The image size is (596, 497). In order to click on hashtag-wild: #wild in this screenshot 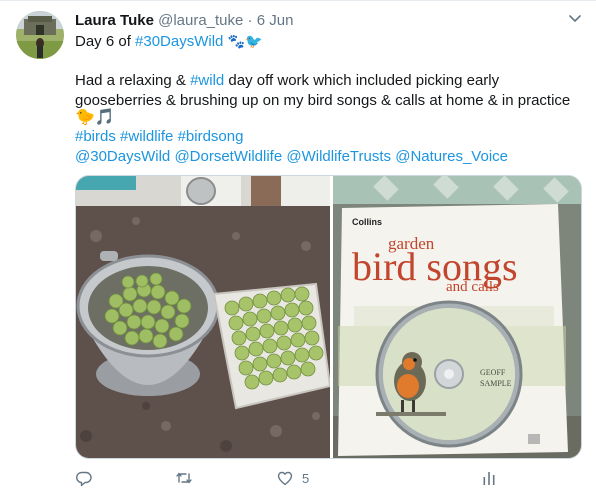, I will do `click(207, 80)`.